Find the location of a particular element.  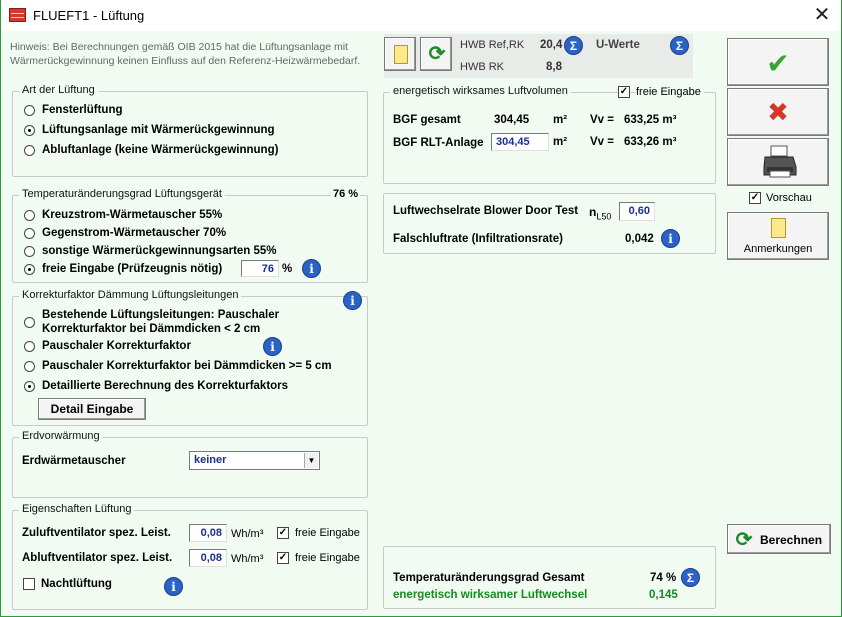

erdwaermetauscher-select: keiner ▼ is located at coordinates (254, 460).